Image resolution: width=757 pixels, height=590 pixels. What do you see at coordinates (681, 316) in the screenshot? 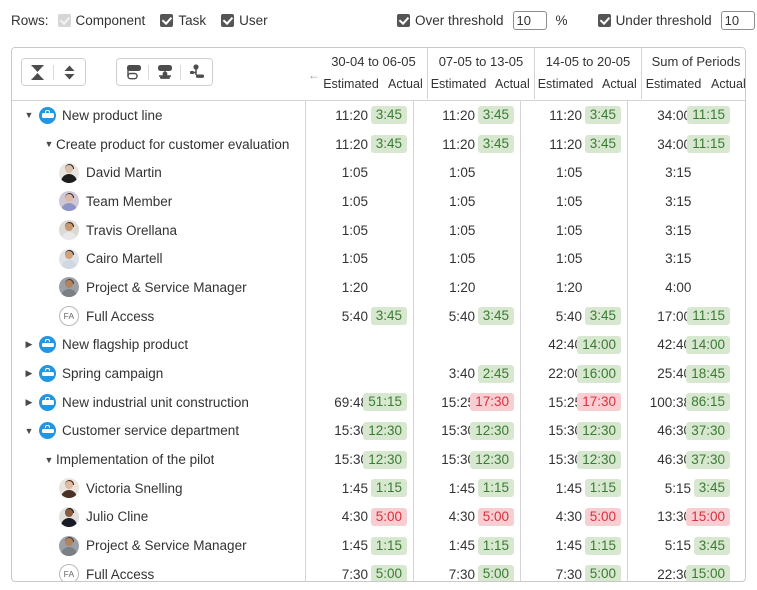
I see `sum-cell-group: 17:00 11:15` at bounding box center [681, 316].